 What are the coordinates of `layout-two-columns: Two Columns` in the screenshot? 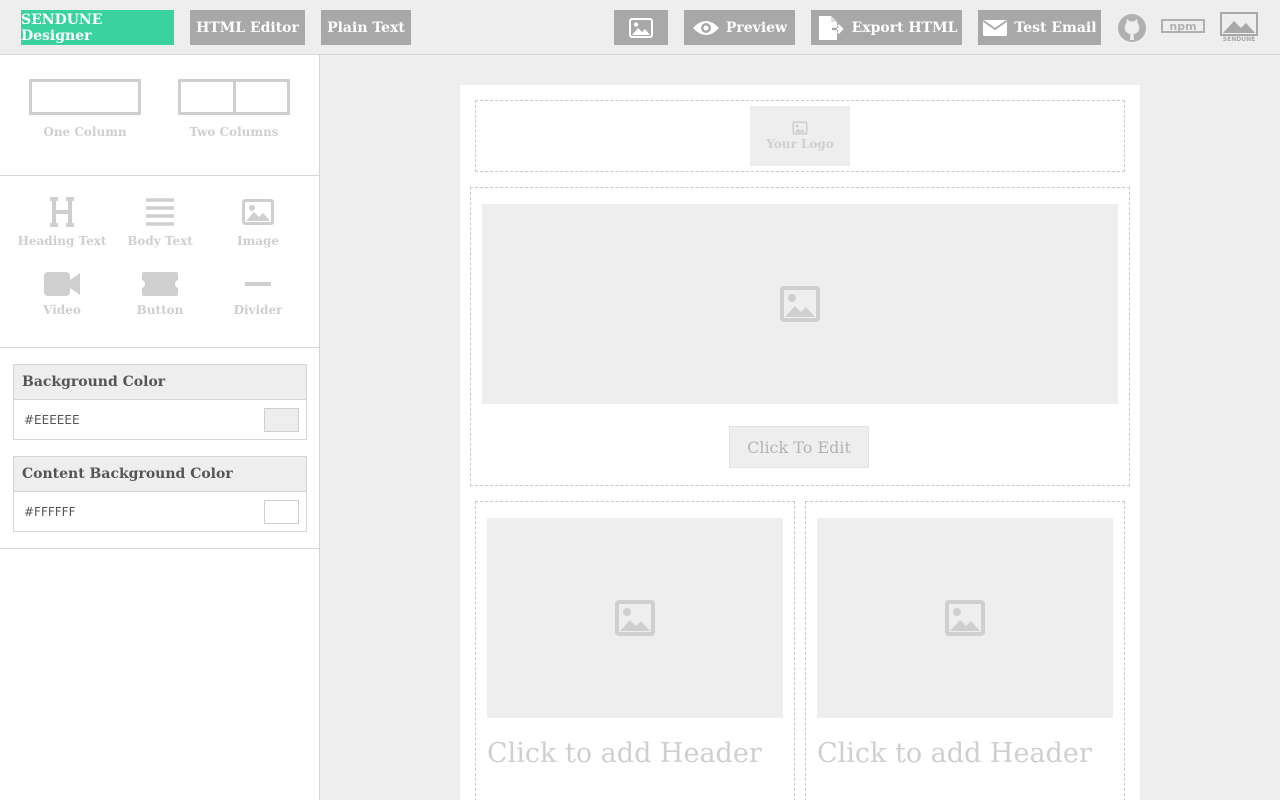 It's located at (234, 109).